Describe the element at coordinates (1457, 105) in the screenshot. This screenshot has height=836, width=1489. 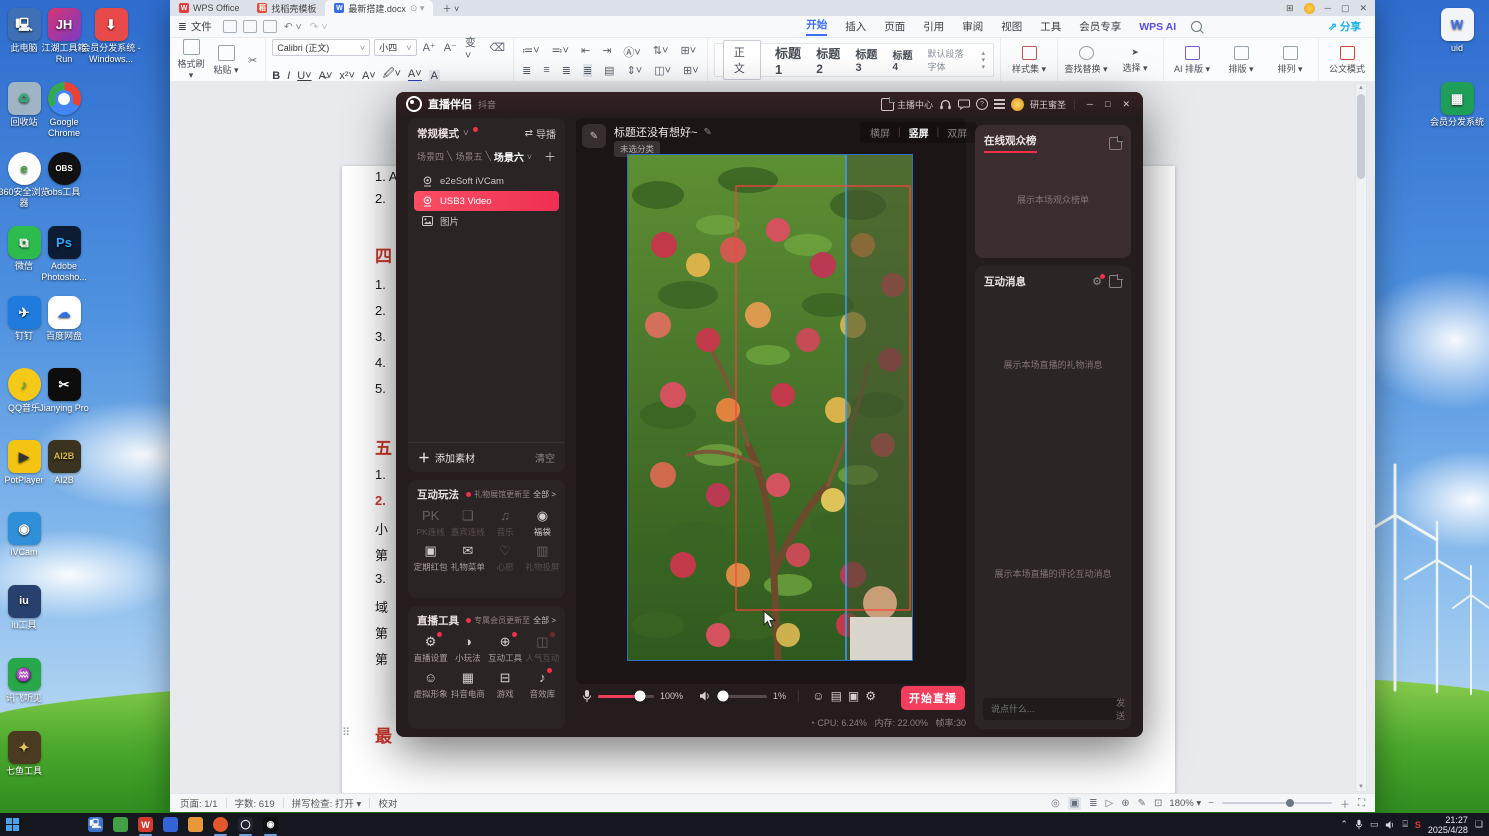
I see `desktop-icon-member-sheet: ▦ 会员分发系统` at that location.